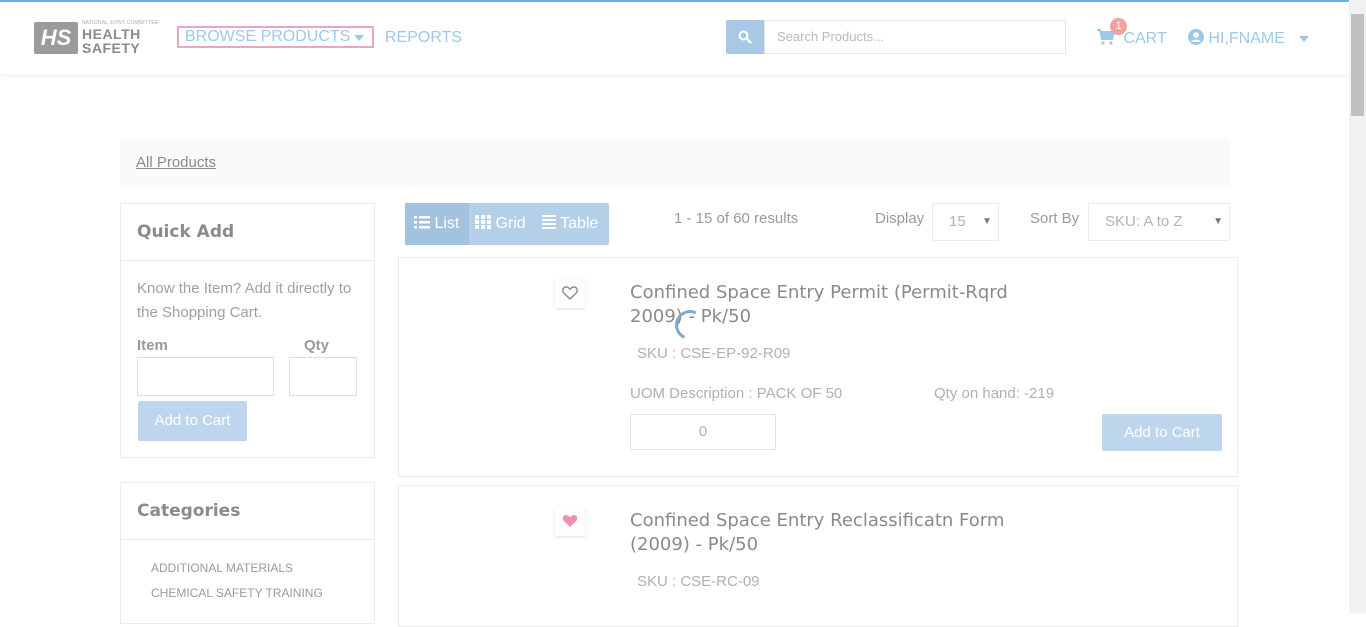  I want to click on product-qty-on-hand: Qty on hand: -219, so click(994, 393).